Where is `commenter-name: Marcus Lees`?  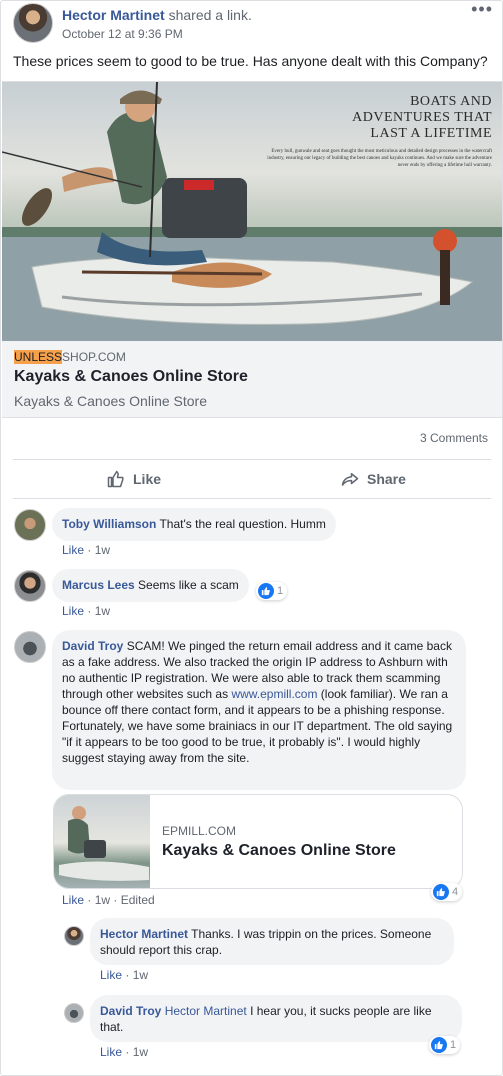
commenter-name: Marcus Lees is located at coordinates (98, 585).